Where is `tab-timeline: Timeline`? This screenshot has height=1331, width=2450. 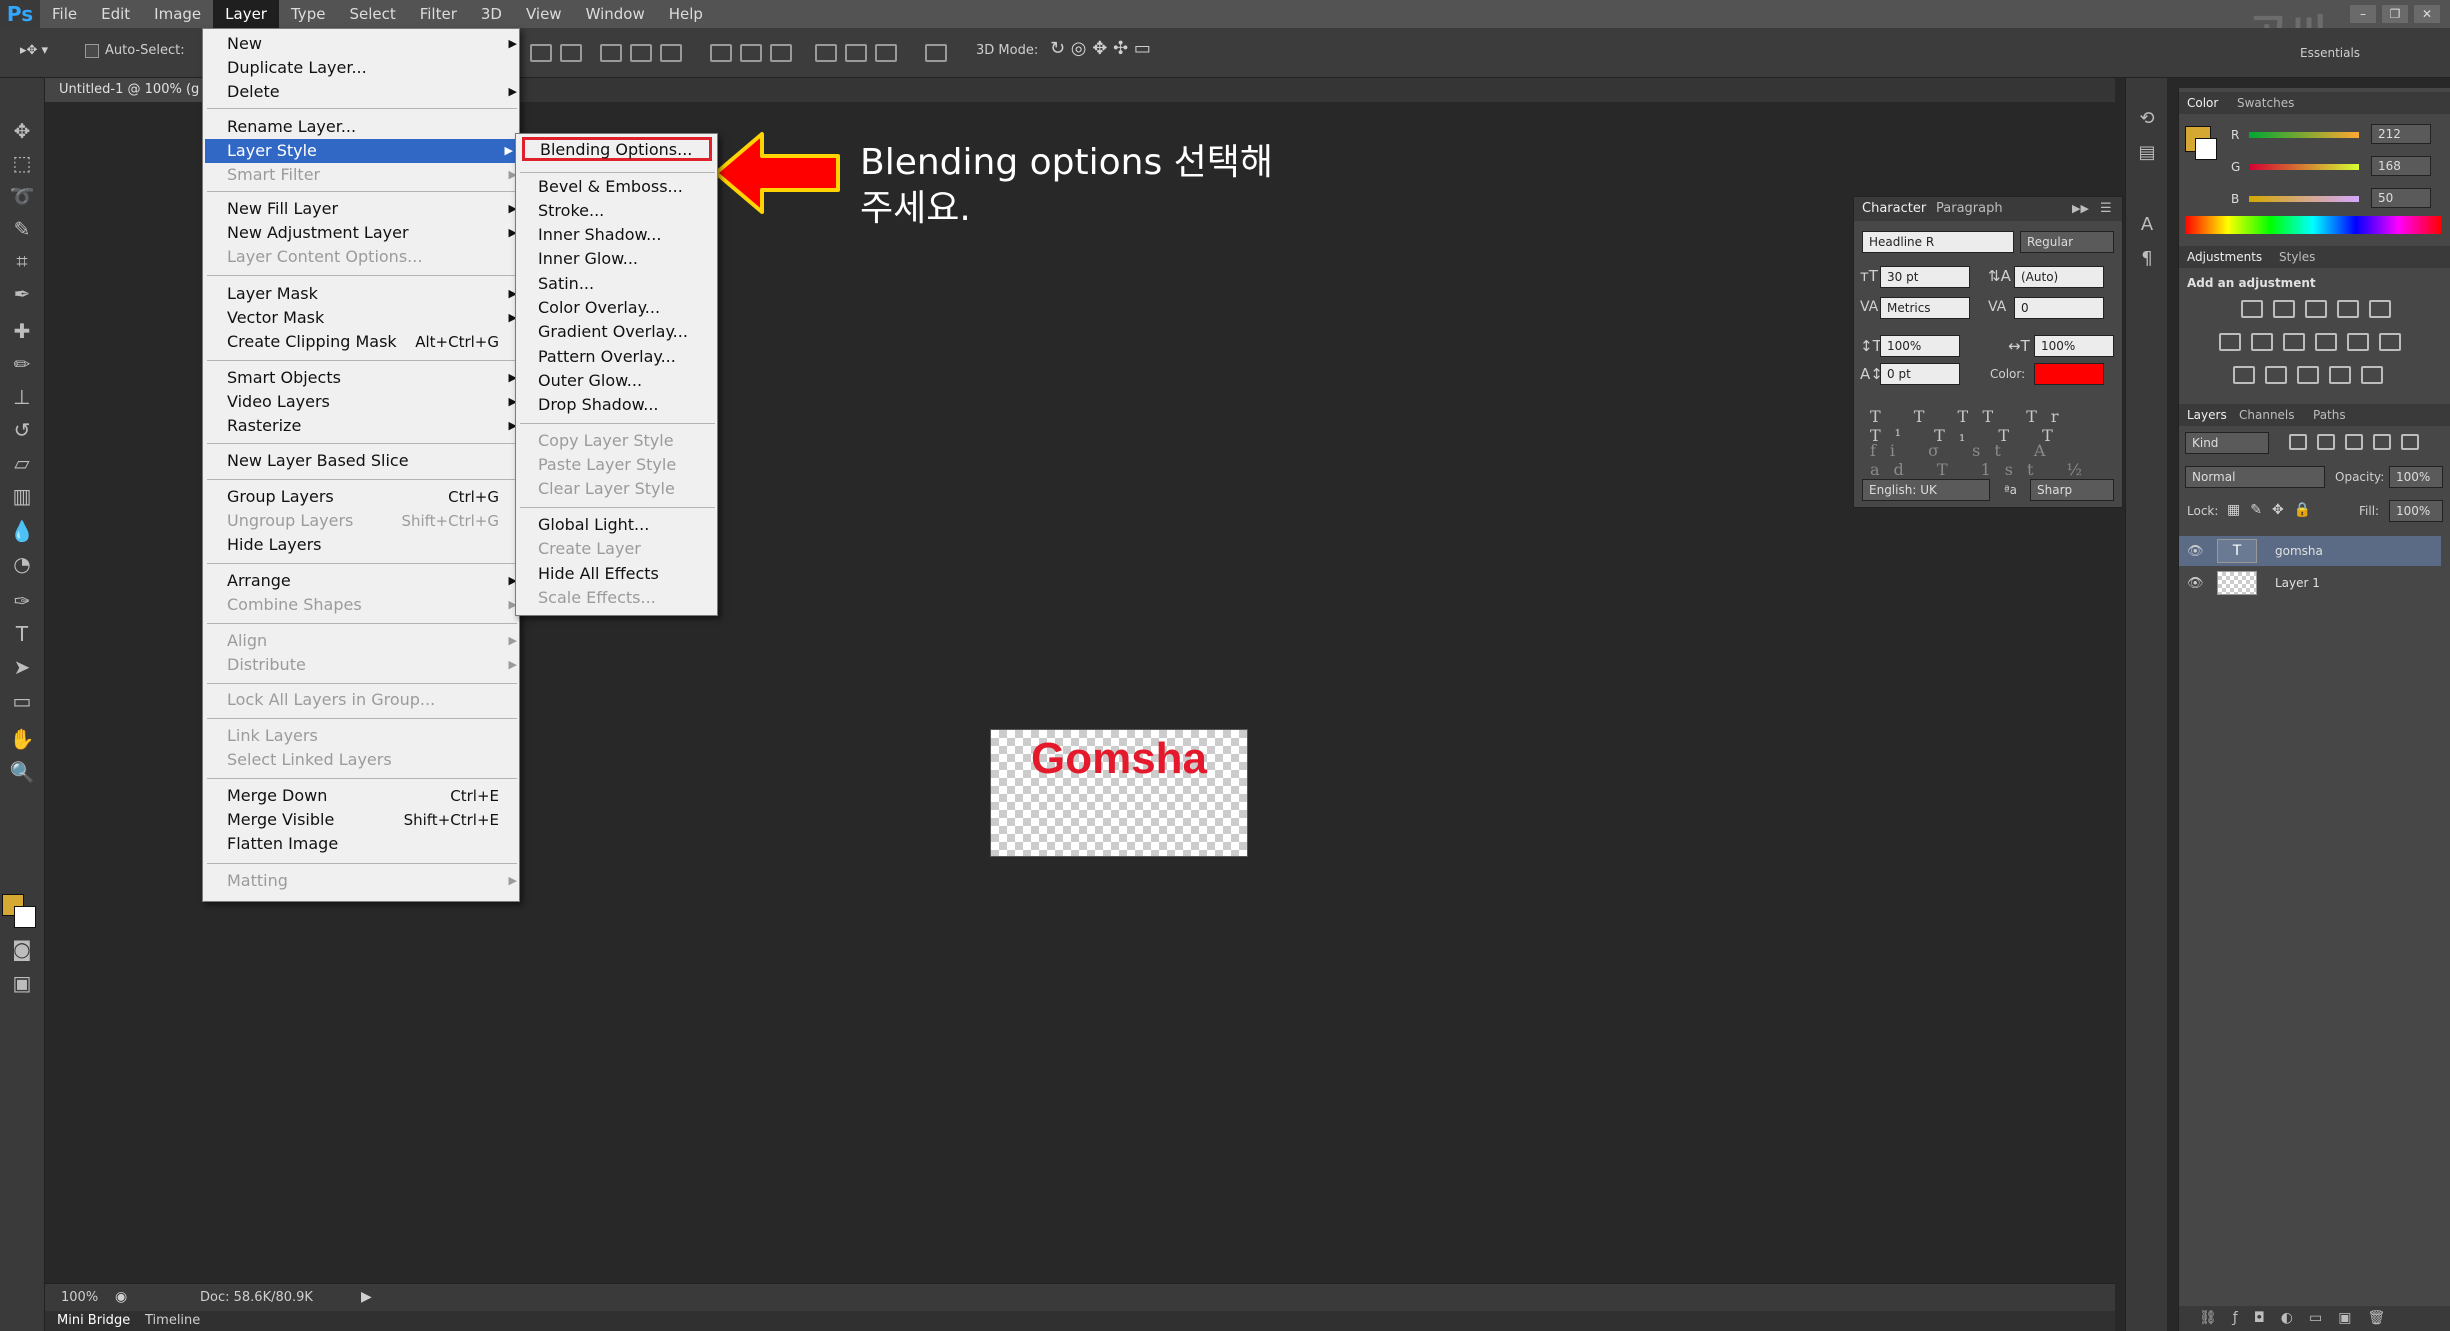 tab-timeline: Timeline is located at coordinates (172, 1320).